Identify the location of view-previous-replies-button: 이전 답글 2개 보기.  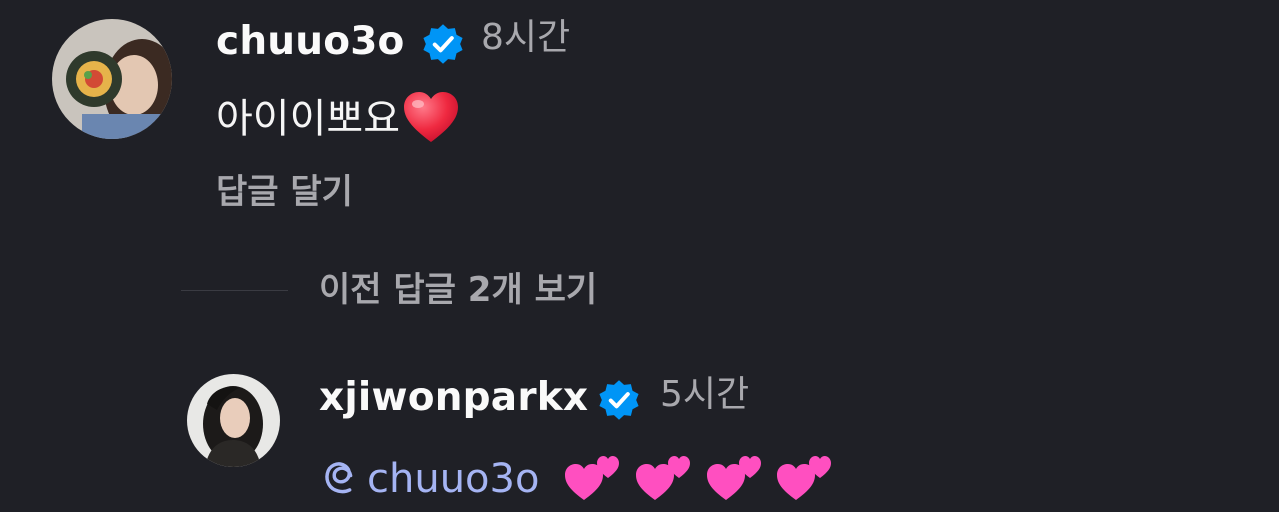
(458, 290).